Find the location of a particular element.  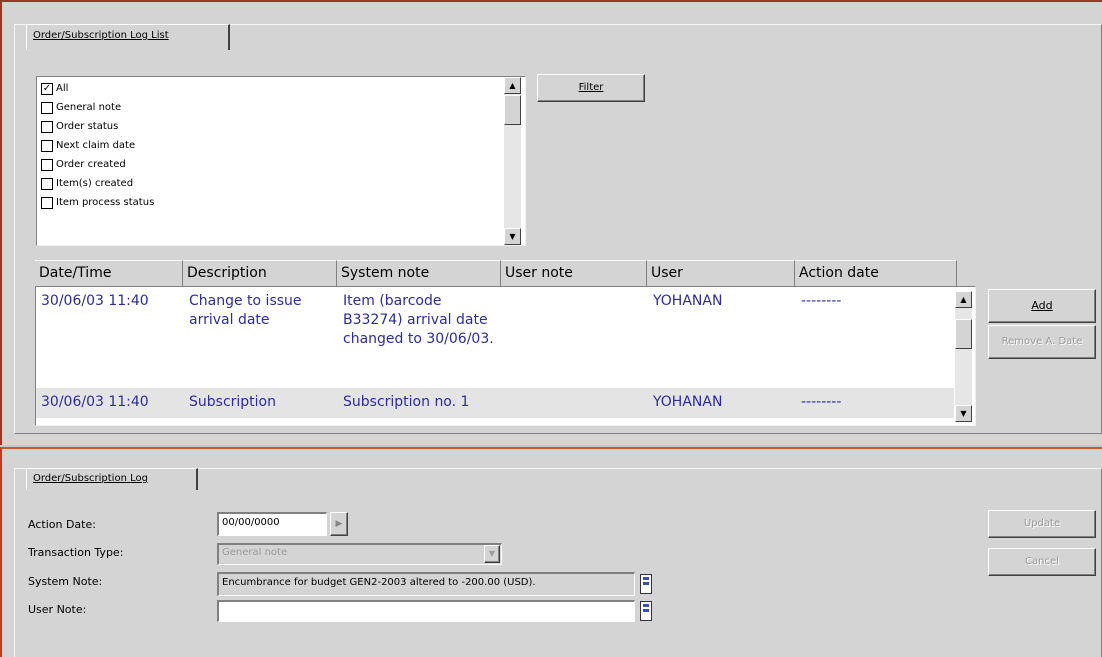

column-header-user-note: User note is located at coordinates (574, 273).